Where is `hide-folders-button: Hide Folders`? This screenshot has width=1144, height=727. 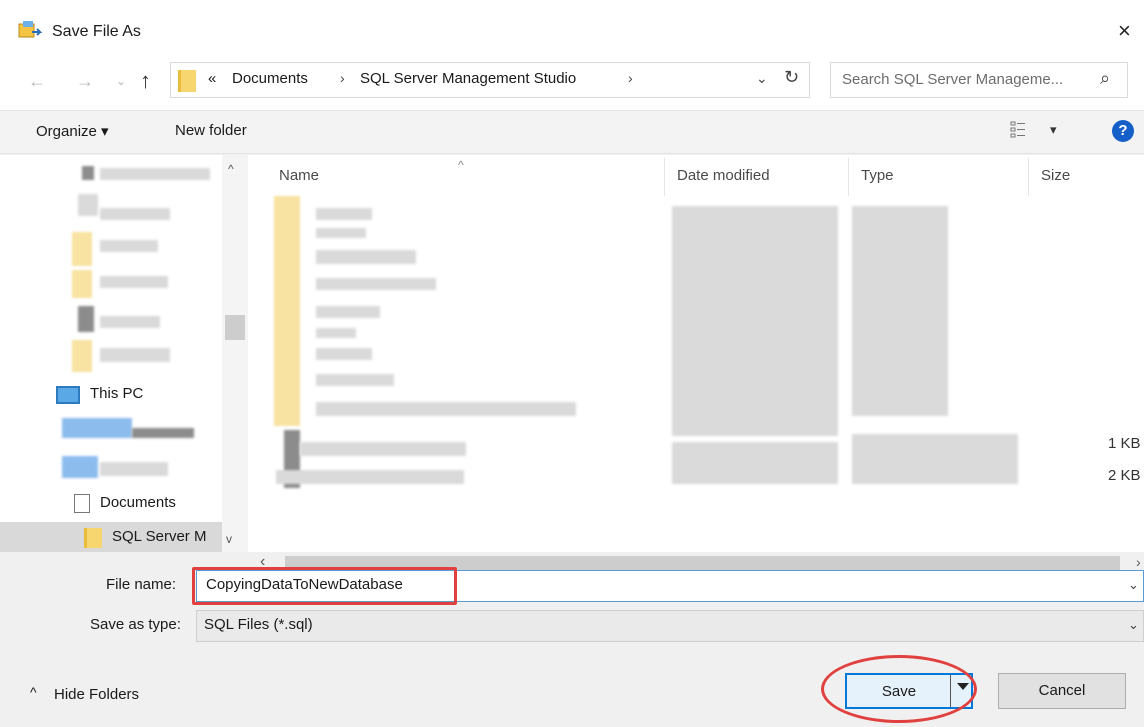
hide-folders-button: Hide Folders is located at coordinates (96, 694).